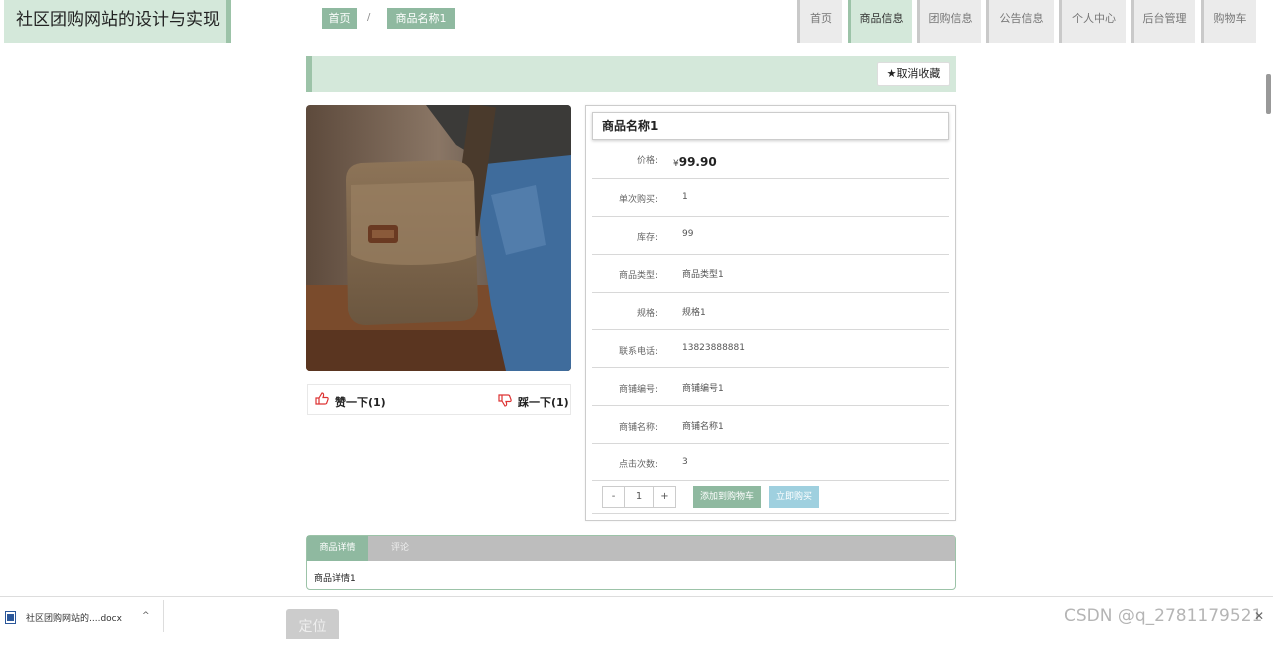  Describe the element at coordinates (647, 314) in the screenshot. I see `row-label: 规格:` at that location.